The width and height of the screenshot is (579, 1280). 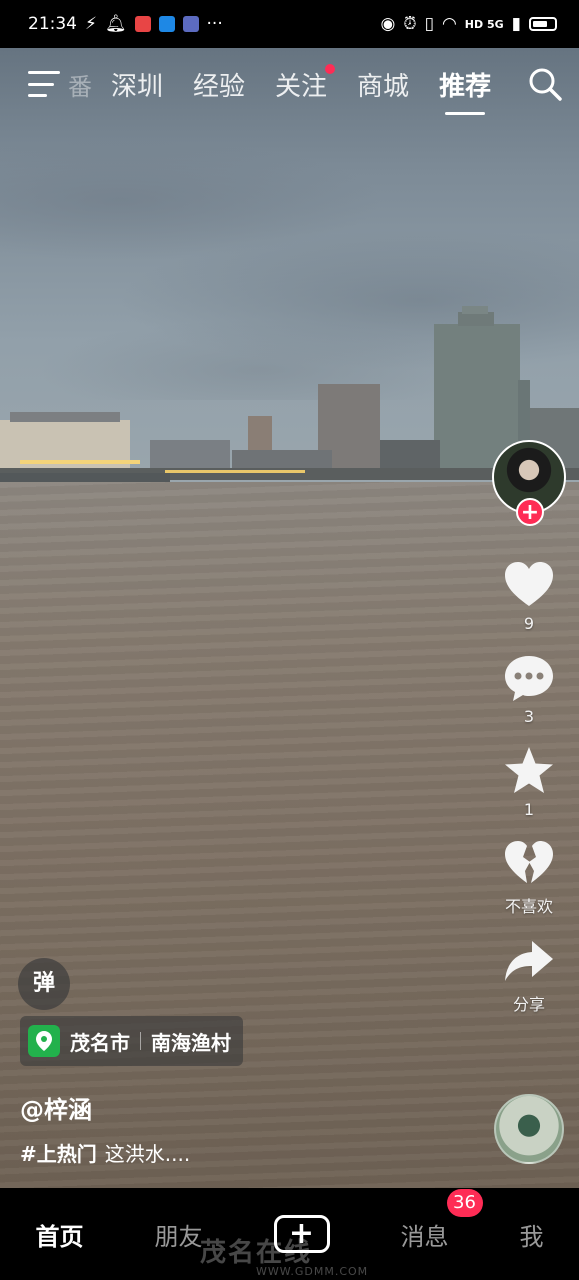 I want to click on tab-experience: 经验, so click(x=219, y=84).